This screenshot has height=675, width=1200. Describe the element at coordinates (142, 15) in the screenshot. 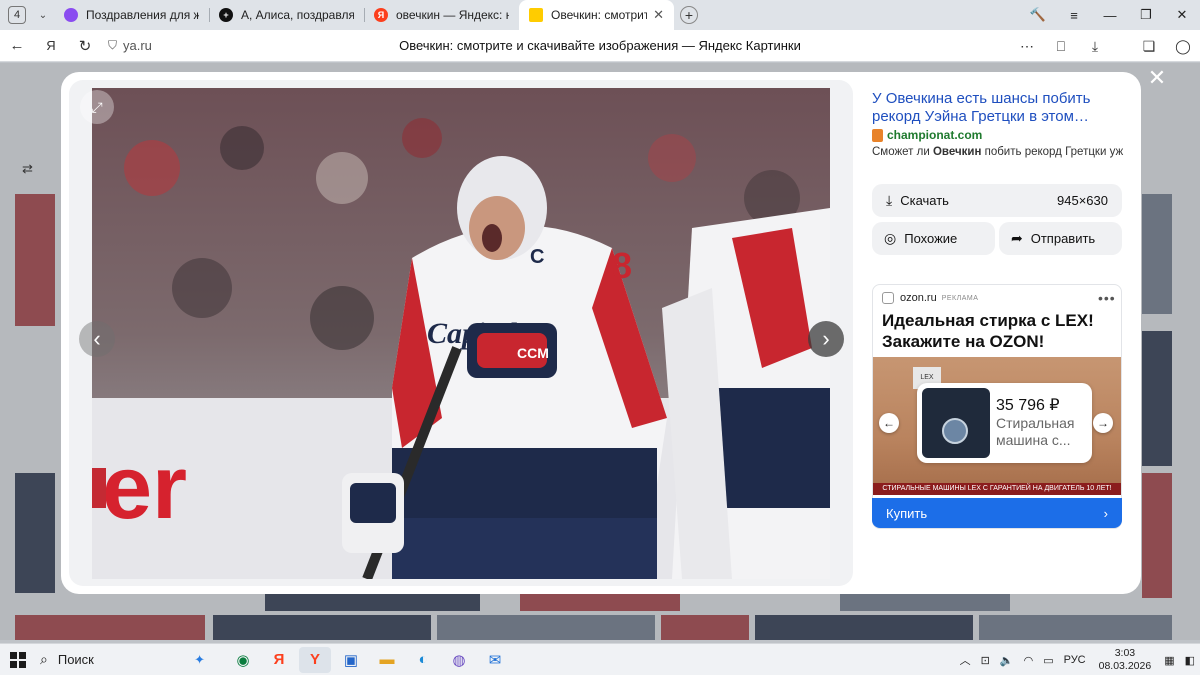

I see `tab-label: Поздравления для женщ` at that location.